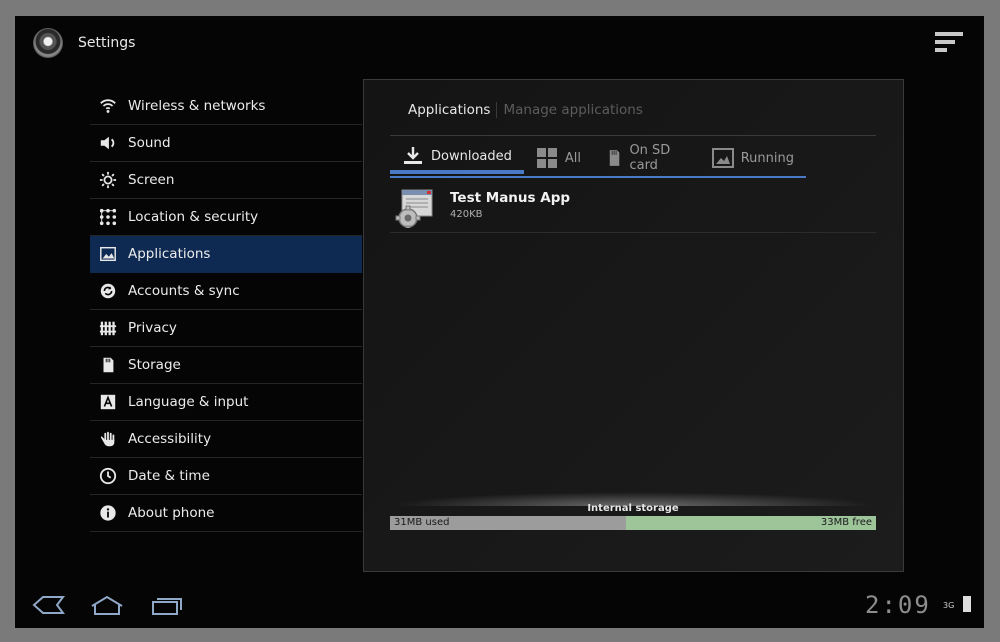 The image size is (1000, 642). What do you see at coordinates (108, 180) in the screenshot?
I see `brightness-icon` at bounding box center [108, 180].